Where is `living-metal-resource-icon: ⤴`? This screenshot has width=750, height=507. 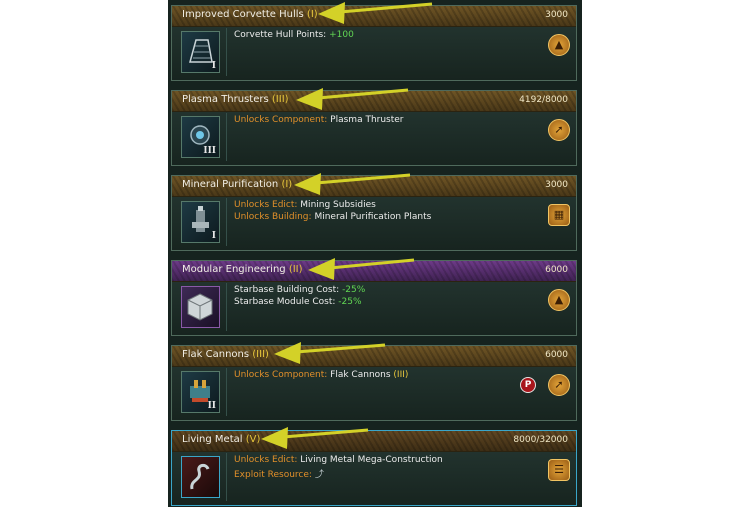 living-metal-resource-icon: ⤴ is located at coordinates (319, 475).